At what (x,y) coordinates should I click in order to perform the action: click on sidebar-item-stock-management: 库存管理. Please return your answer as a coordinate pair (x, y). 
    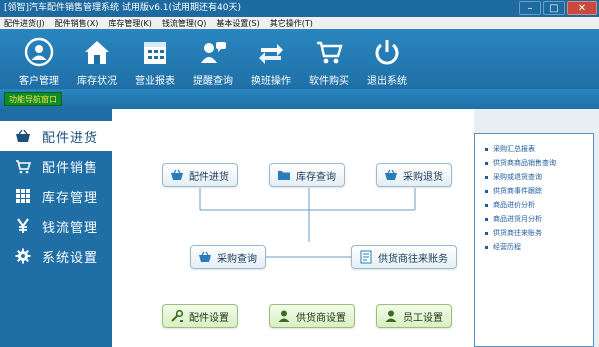
    Looking at the image, I should click on (56, 196).